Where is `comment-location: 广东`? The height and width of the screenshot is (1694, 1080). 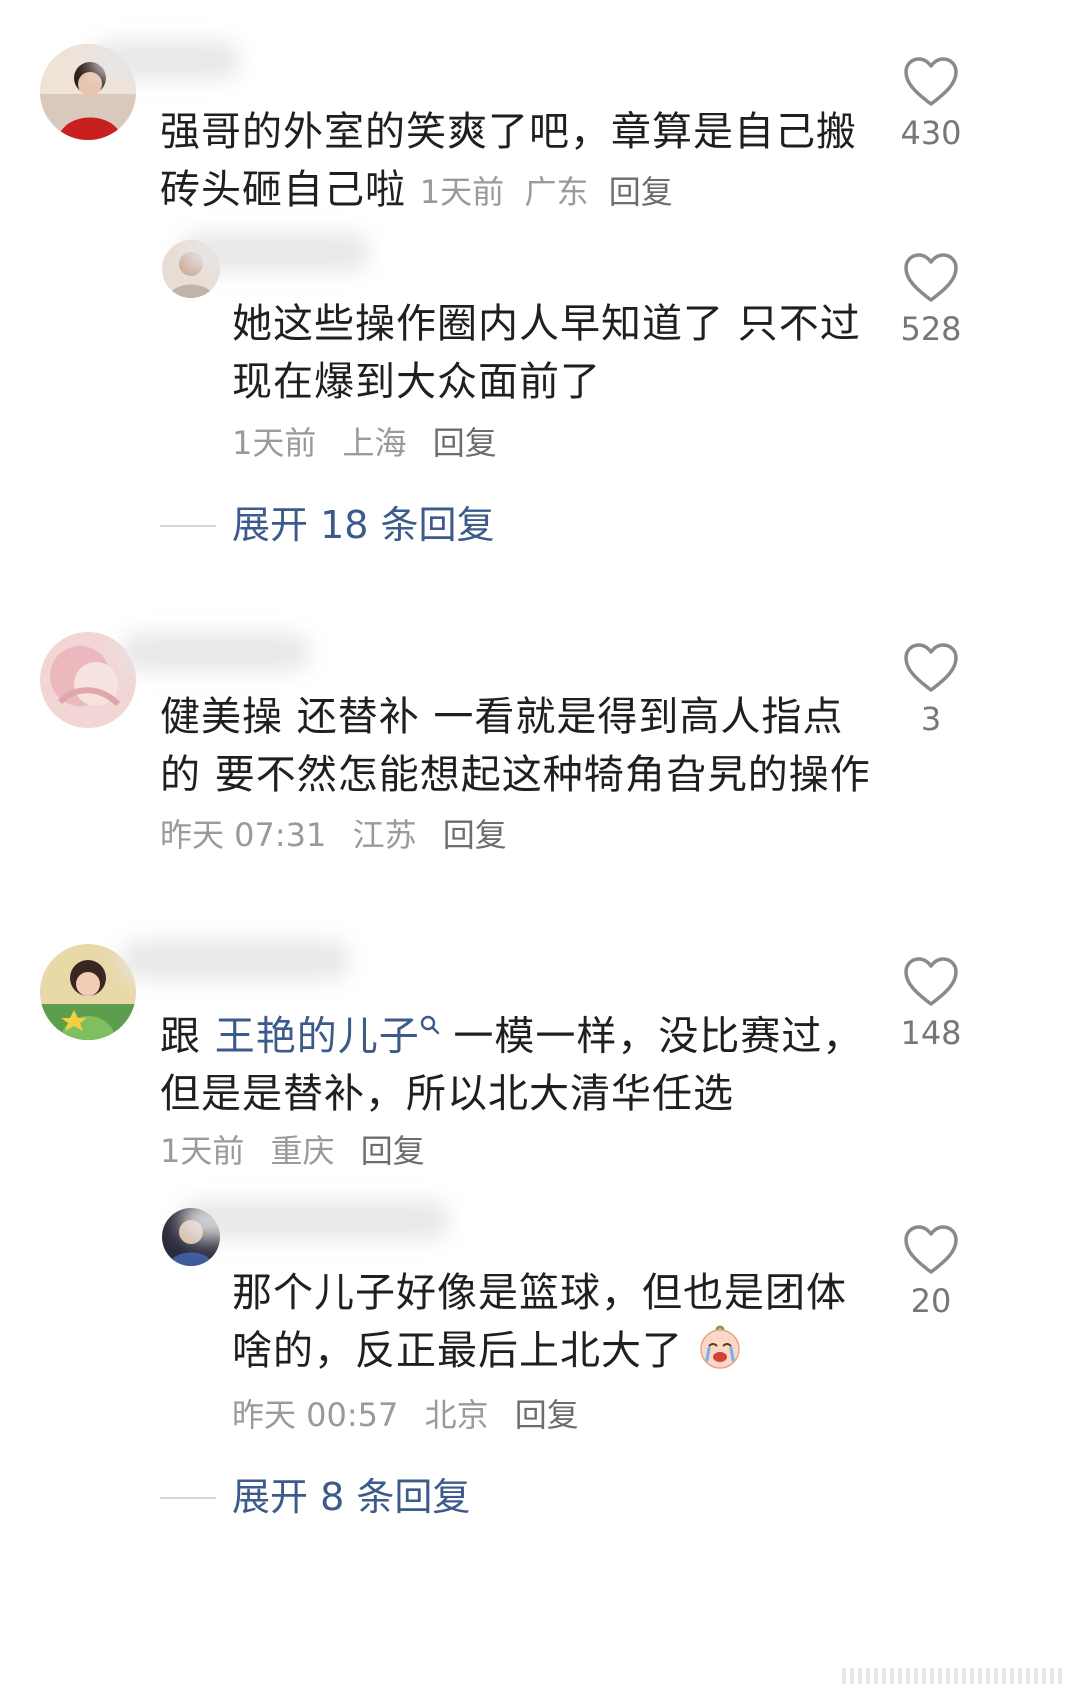
comment-location: 广东 is located at coordinates (556, 192).